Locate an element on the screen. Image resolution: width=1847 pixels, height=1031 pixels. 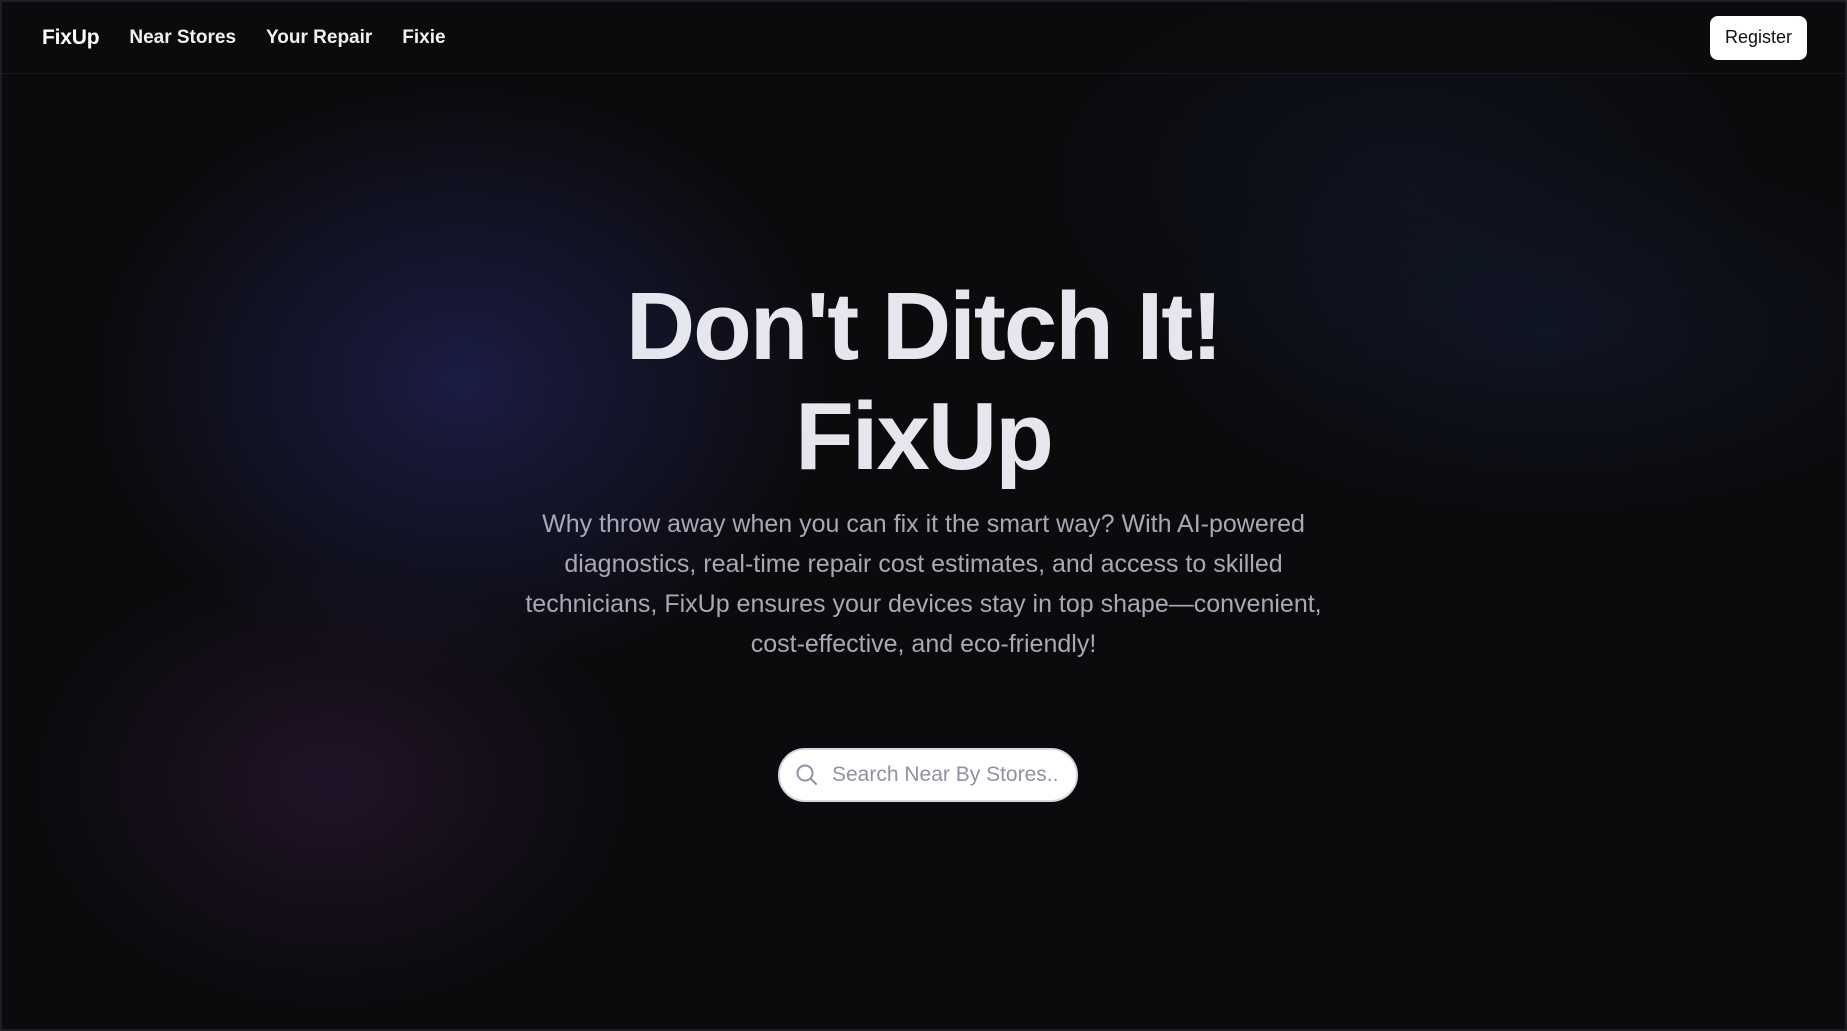
hero-title-line-1: Don't Ditch It! is located at coordinates (924, 326).